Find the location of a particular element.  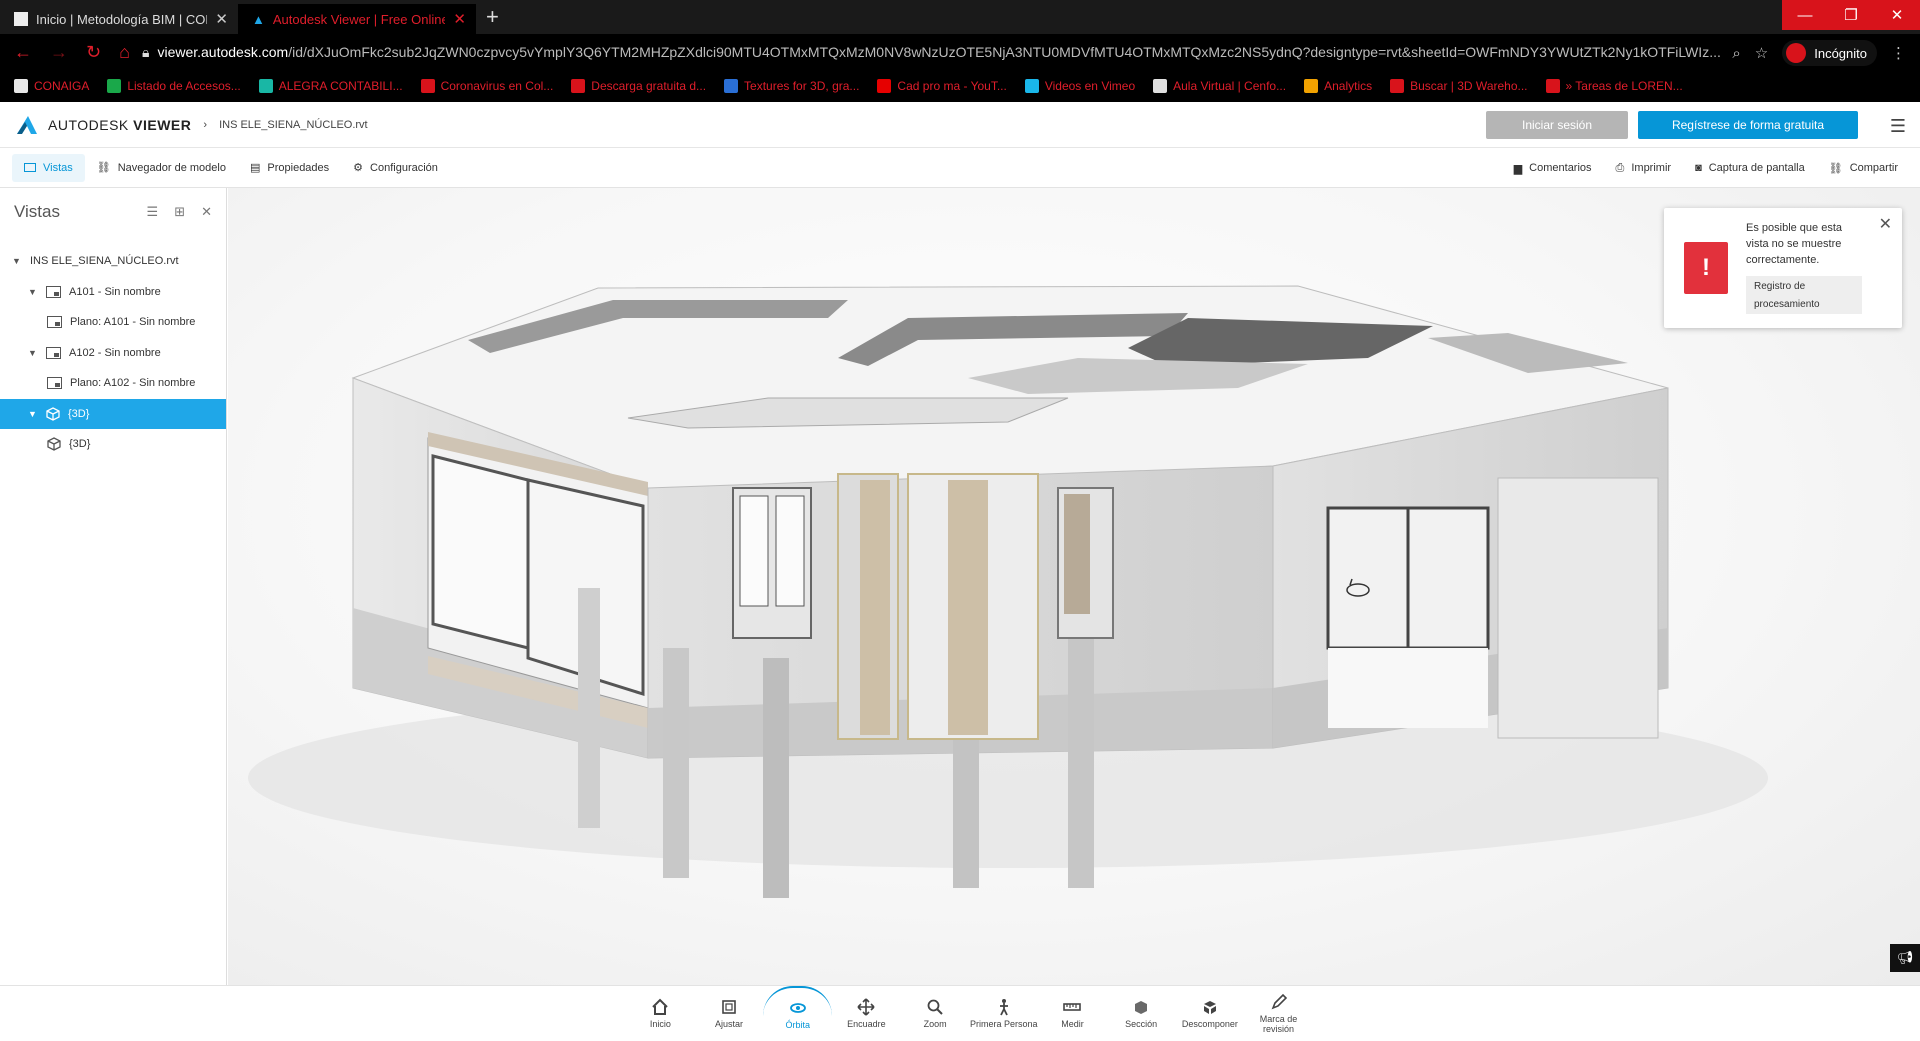

share-button: ⛓ Compartir is located at coordinates (1863, 168).